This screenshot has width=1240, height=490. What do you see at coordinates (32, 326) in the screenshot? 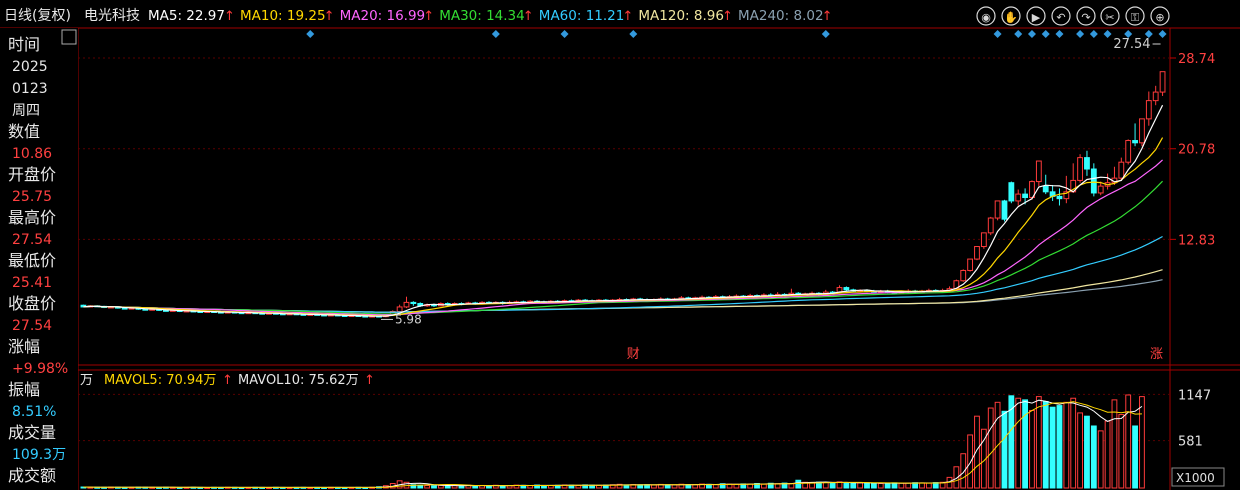
I see `info-value: 27.54` at bounding box center [32, 326].